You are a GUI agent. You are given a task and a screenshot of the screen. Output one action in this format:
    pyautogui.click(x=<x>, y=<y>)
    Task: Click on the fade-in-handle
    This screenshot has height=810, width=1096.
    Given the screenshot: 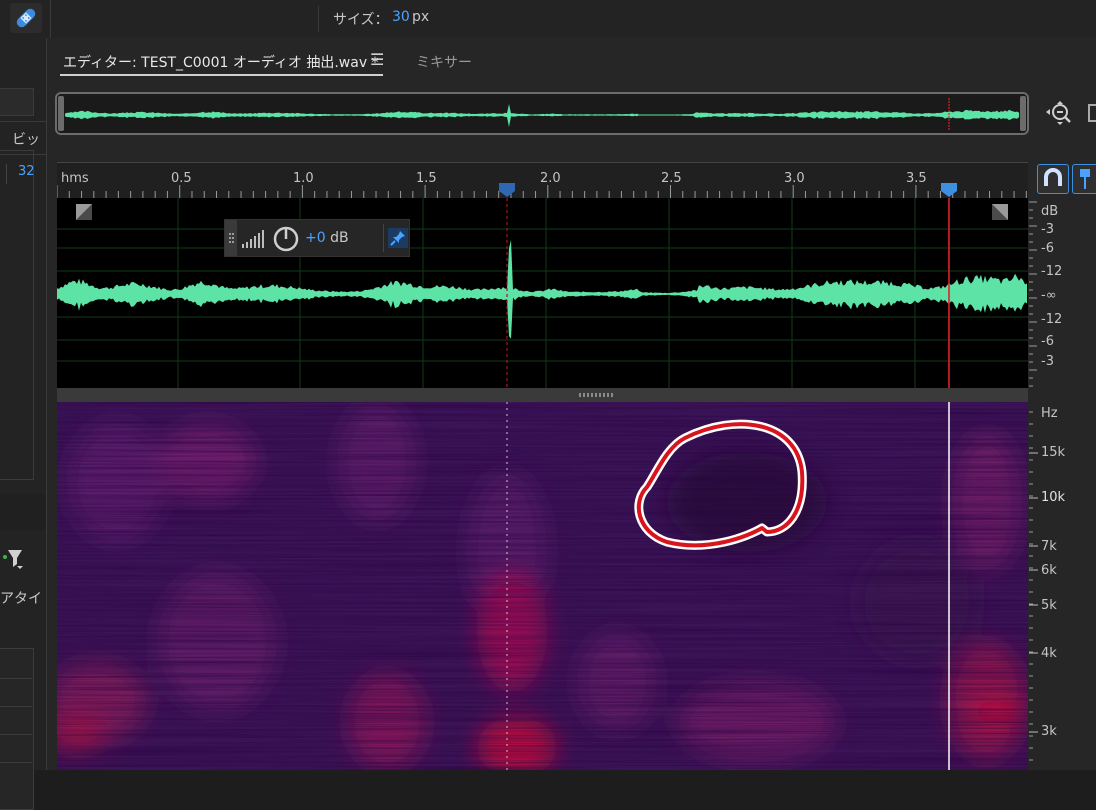 What is the action you would take?
    pyautogui.click(x=84, y=212)
    